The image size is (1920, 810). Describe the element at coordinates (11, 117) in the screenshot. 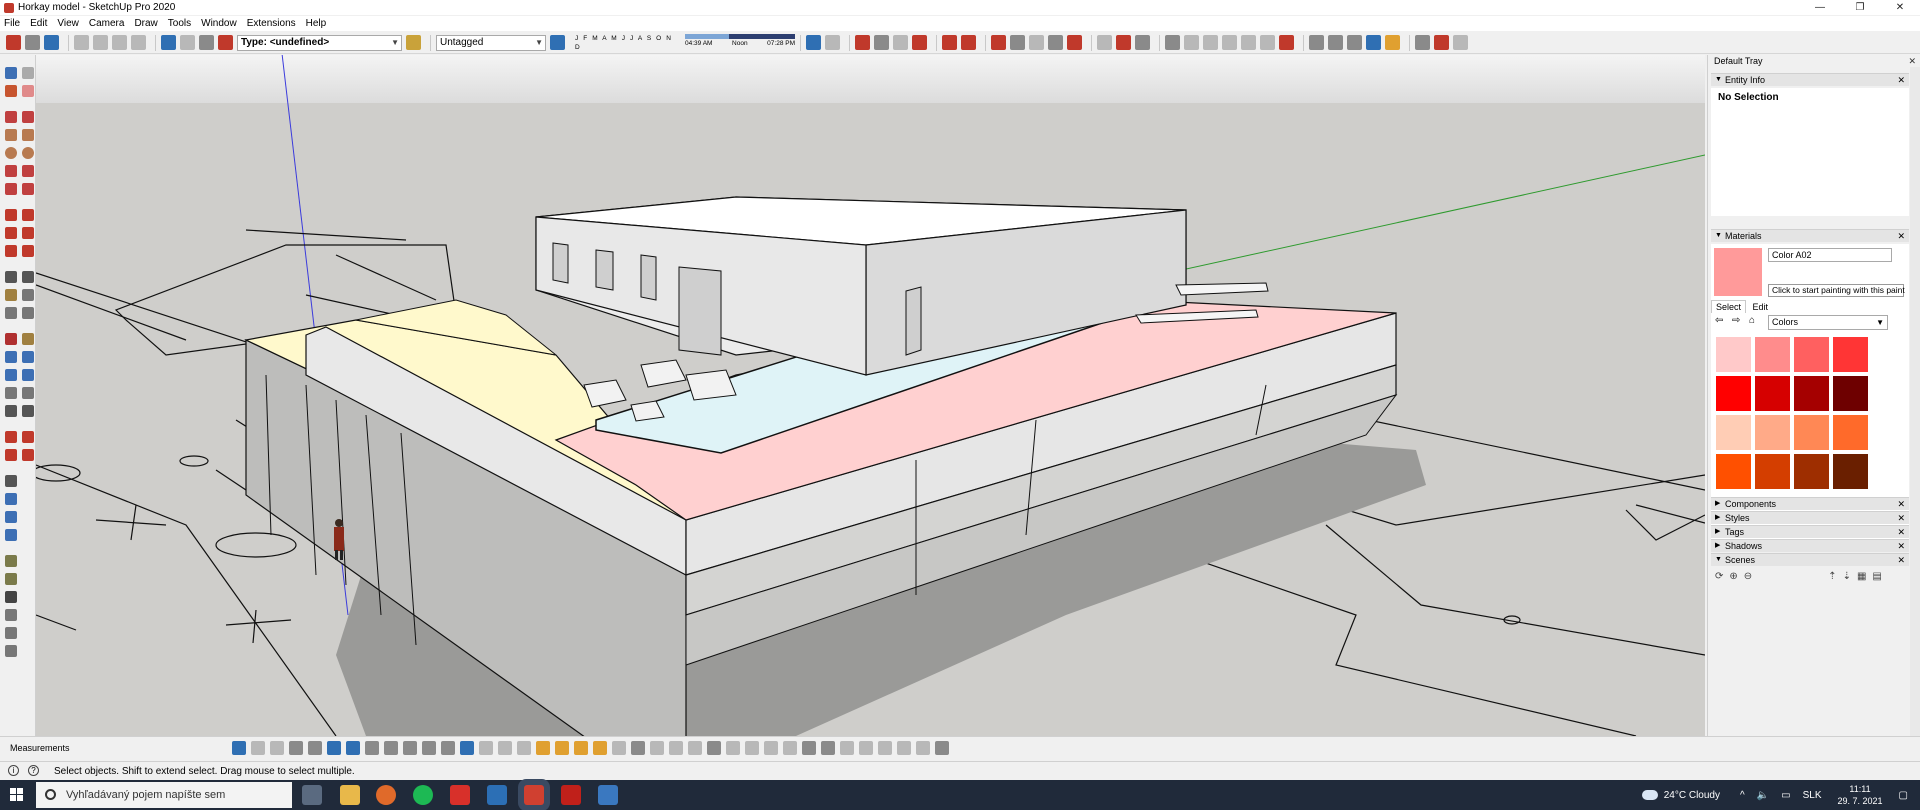

I see `line-tool-icon` at that location.